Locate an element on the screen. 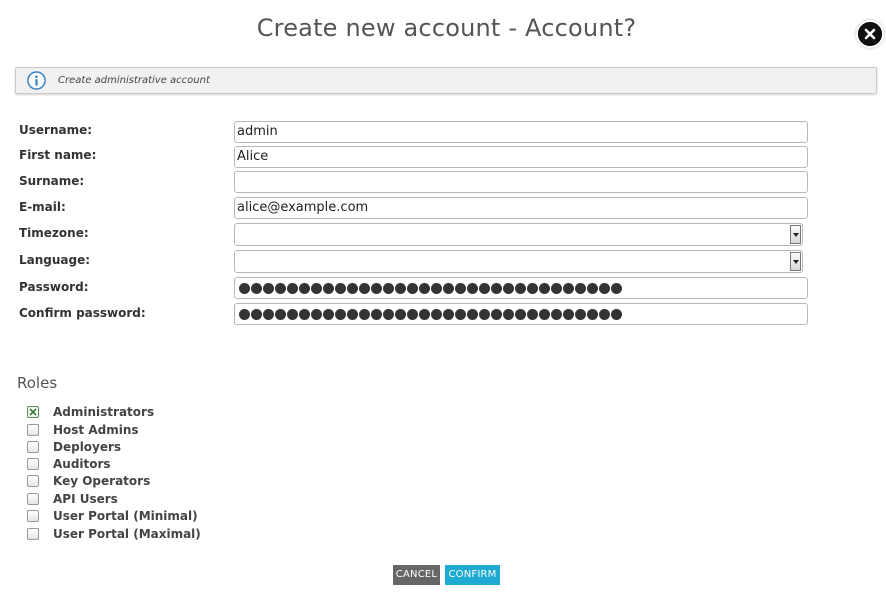 This screenshot has width=886, height=600. role-item: Administrators is located at coordinates (90, 412).